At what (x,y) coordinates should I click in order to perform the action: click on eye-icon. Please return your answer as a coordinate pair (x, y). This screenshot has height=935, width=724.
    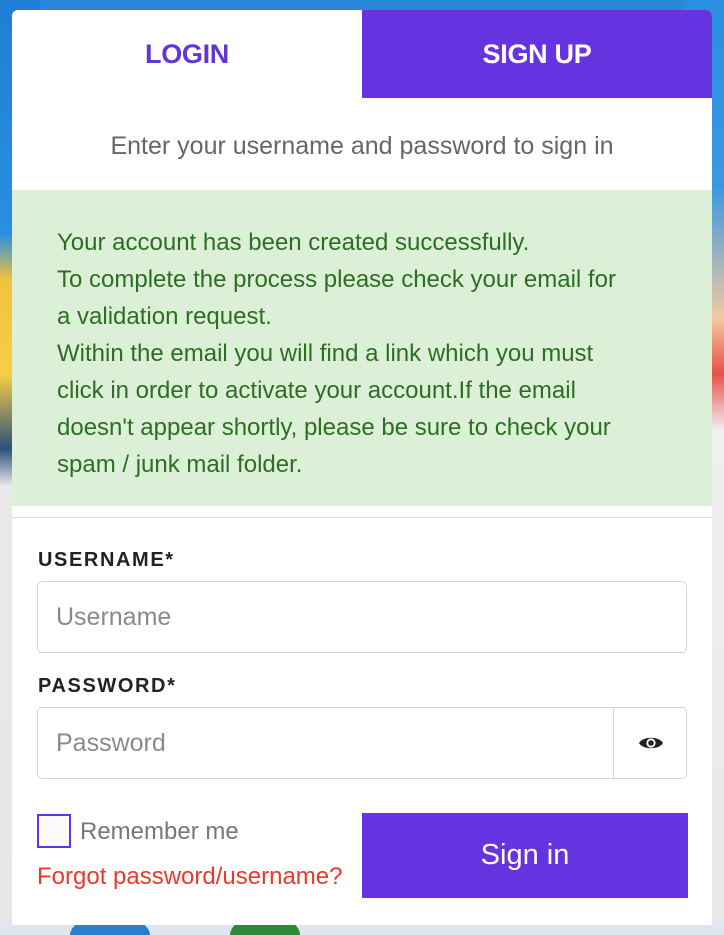
    Looking at the image, I should click on (651, 743).